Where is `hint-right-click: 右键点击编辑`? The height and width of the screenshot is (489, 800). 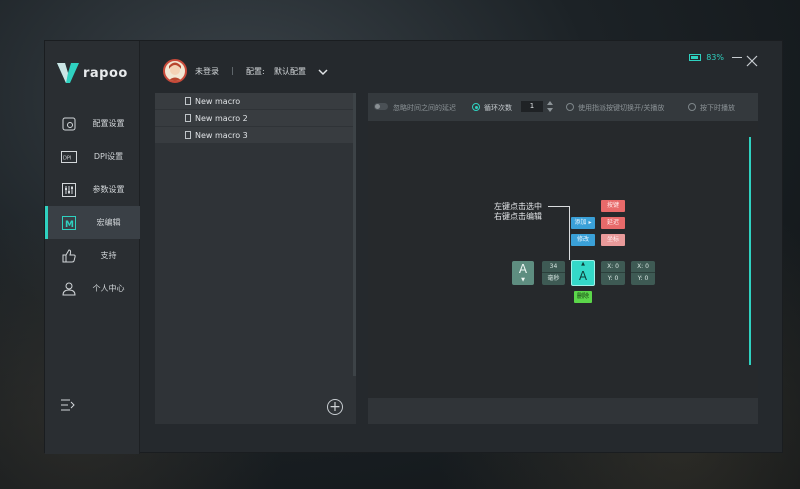 hint-right-click: 右键点击编辑 is located at coordinates (518, 216).